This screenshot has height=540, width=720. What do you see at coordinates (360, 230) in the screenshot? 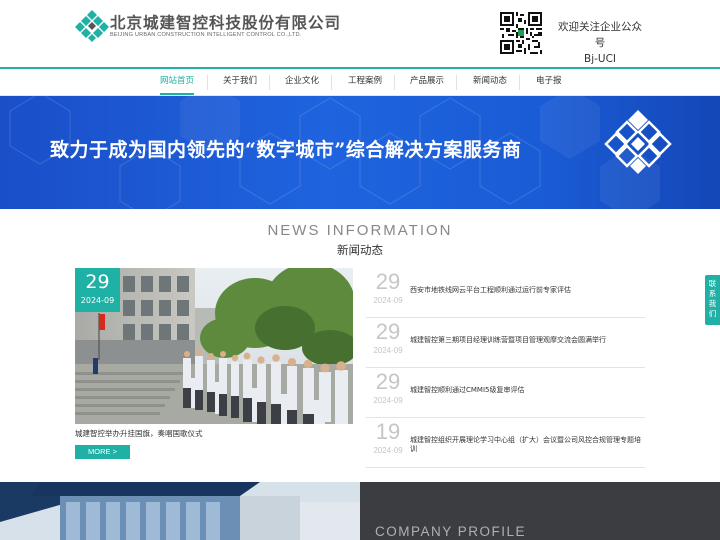
I see `news-section-title-en: NEWS INFORMATION` at bounding box center [360, 230].